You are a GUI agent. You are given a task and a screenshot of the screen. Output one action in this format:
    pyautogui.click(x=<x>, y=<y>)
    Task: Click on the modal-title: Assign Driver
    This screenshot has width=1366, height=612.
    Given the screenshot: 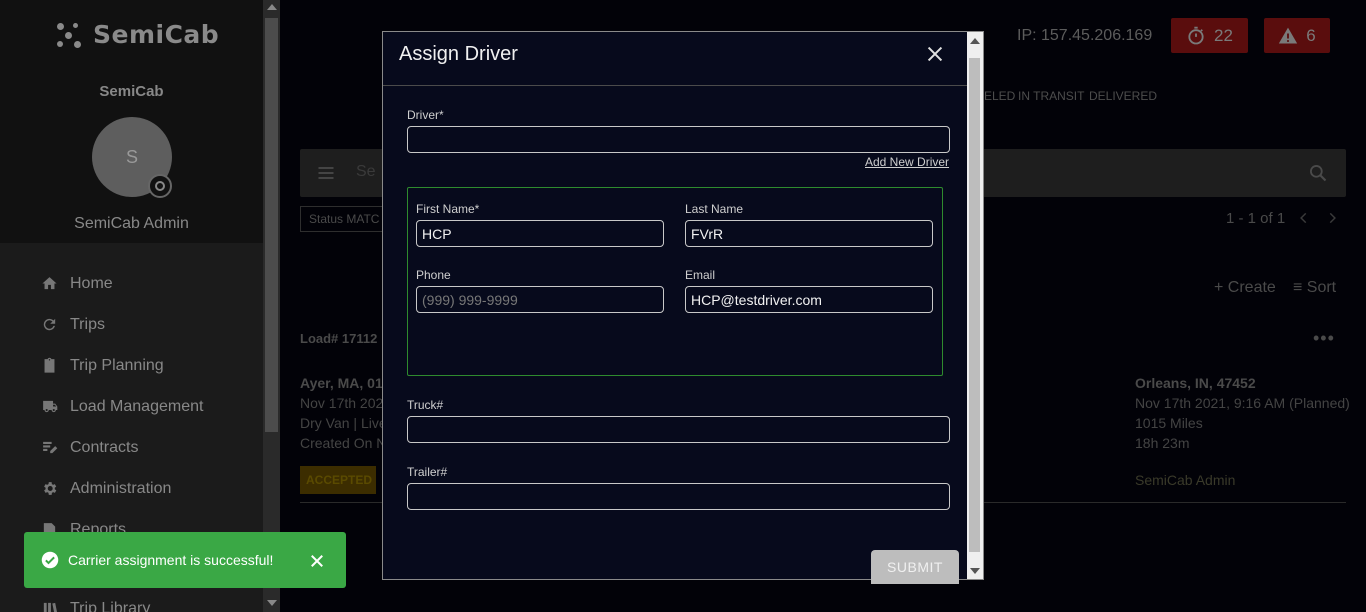 What is the action you would take?
    pyautogui.click(x=458, y=54)
    